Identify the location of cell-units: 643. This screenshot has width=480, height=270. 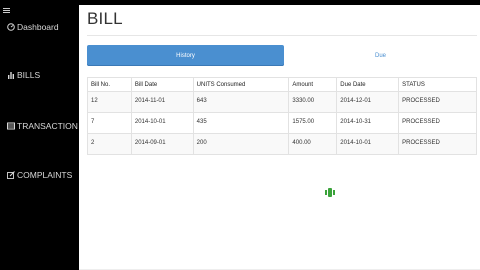
(241, 102).